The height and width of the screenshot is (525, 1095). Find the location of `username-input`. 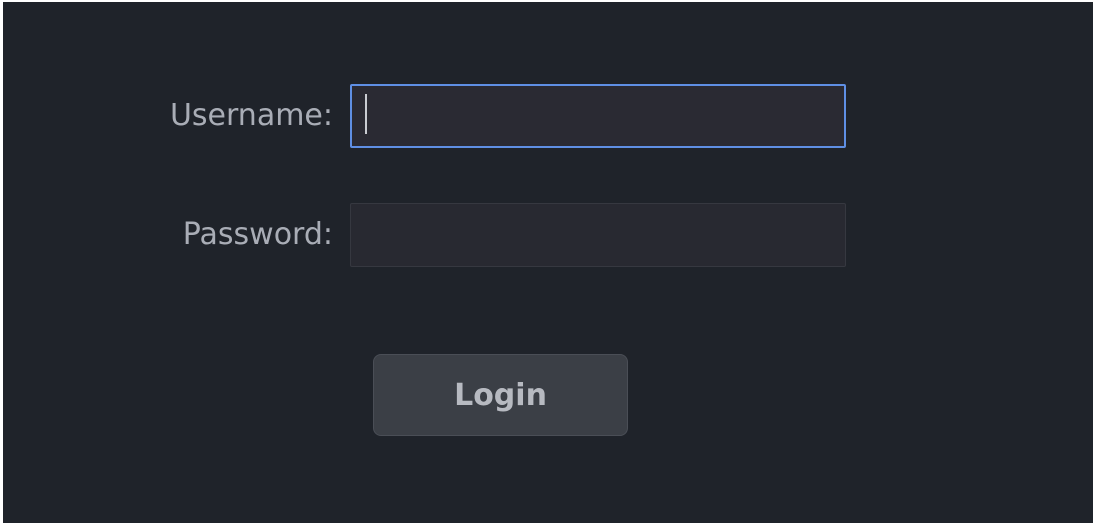

username-input is located at coordinates (598, 116).